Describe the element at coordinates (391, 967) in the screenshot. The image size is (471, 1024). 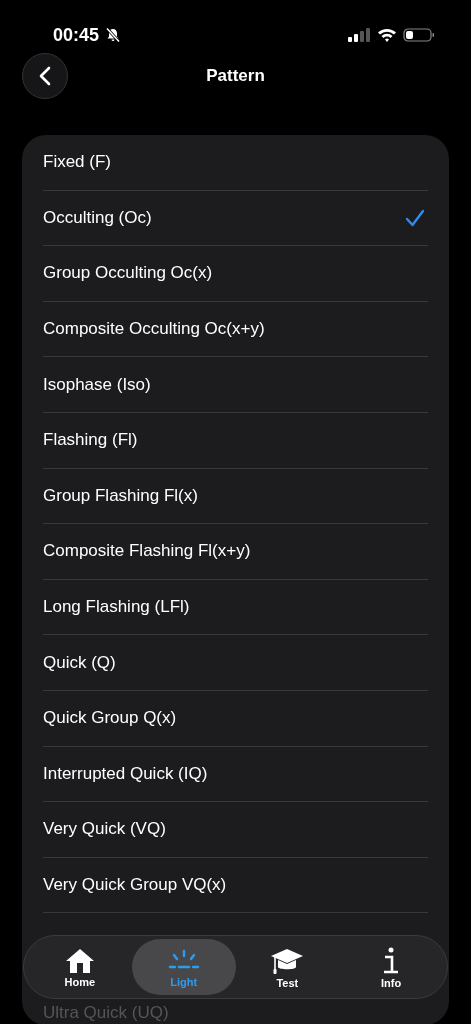
I see `tab-item: Info` at that location.